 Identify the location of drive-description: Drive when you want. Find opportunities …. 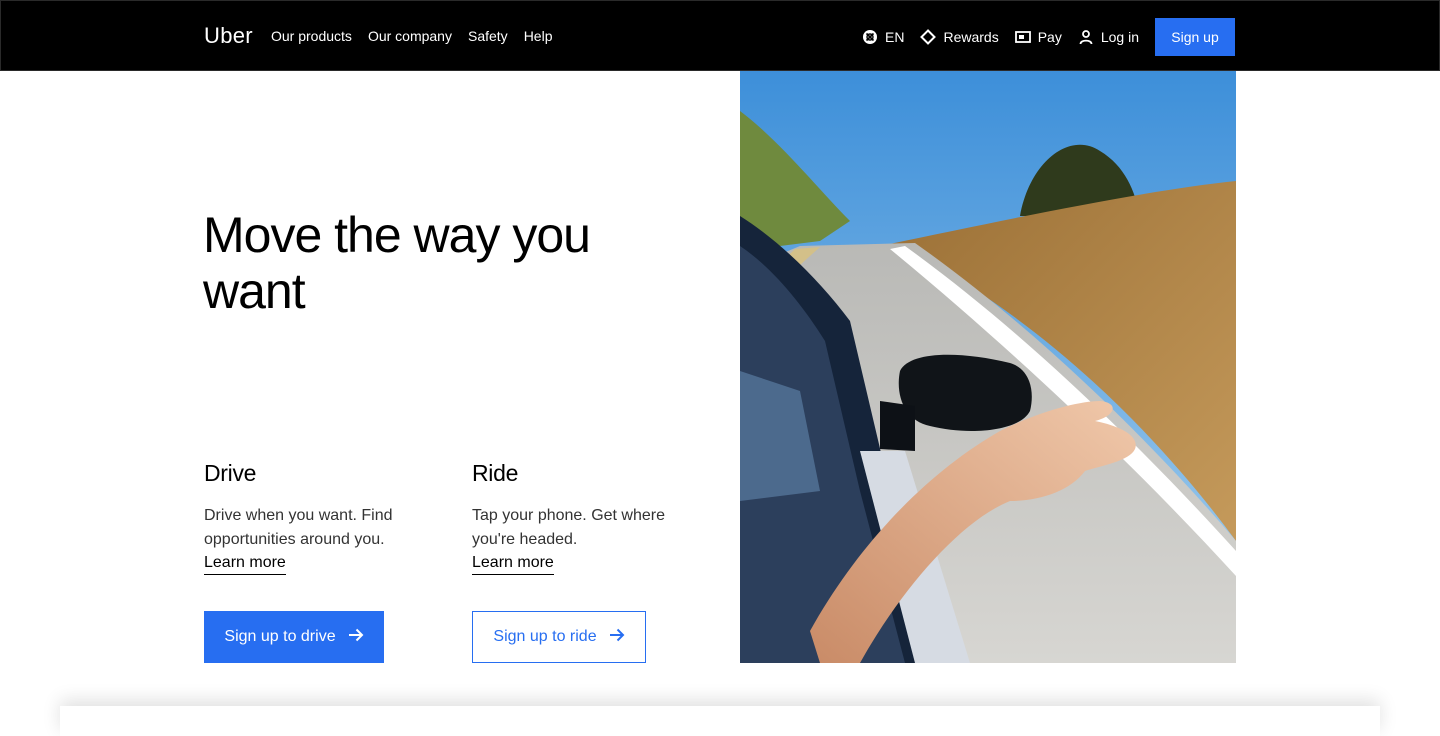
(298, 527).